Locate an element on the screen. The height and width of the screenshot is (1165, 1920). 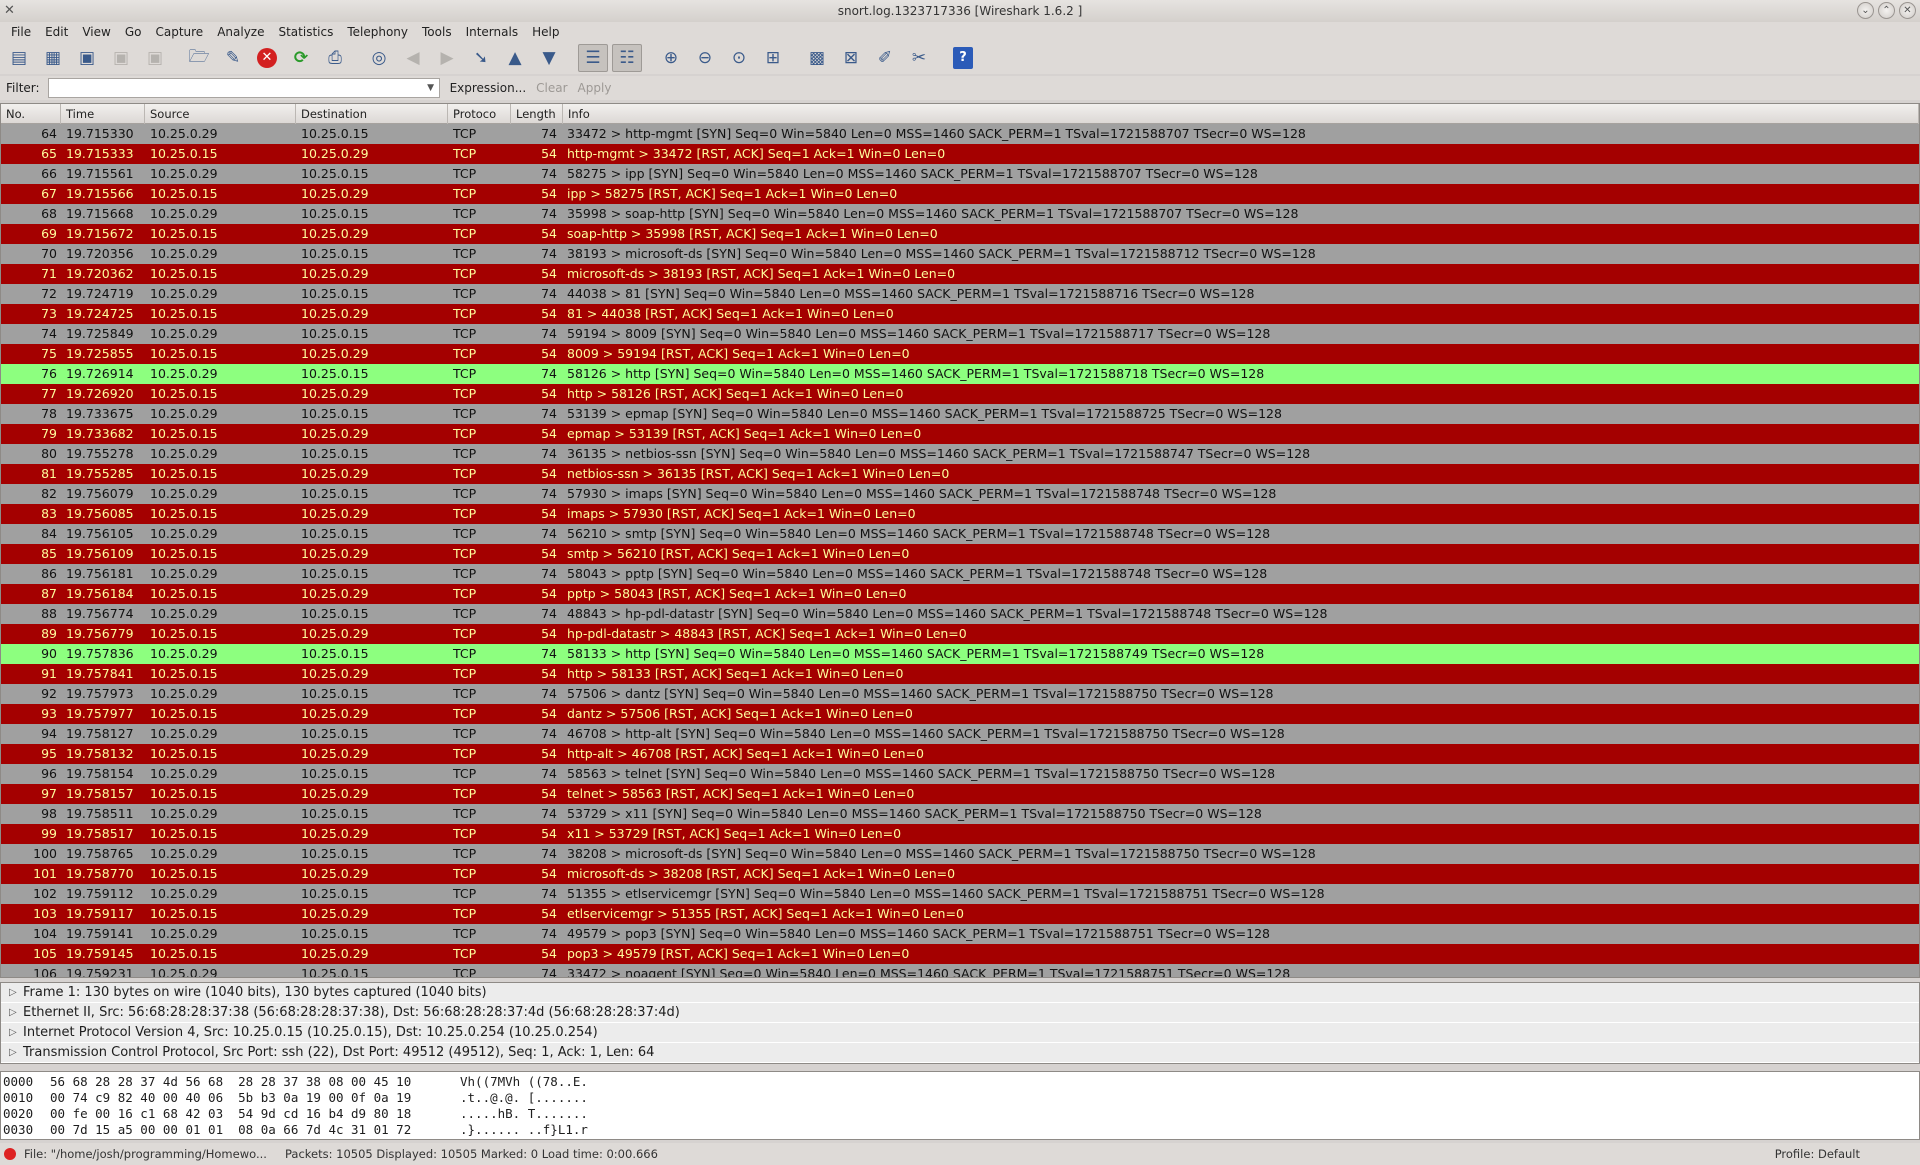
restart-capture-icon: ▣ is located at coordinates (155, 58).